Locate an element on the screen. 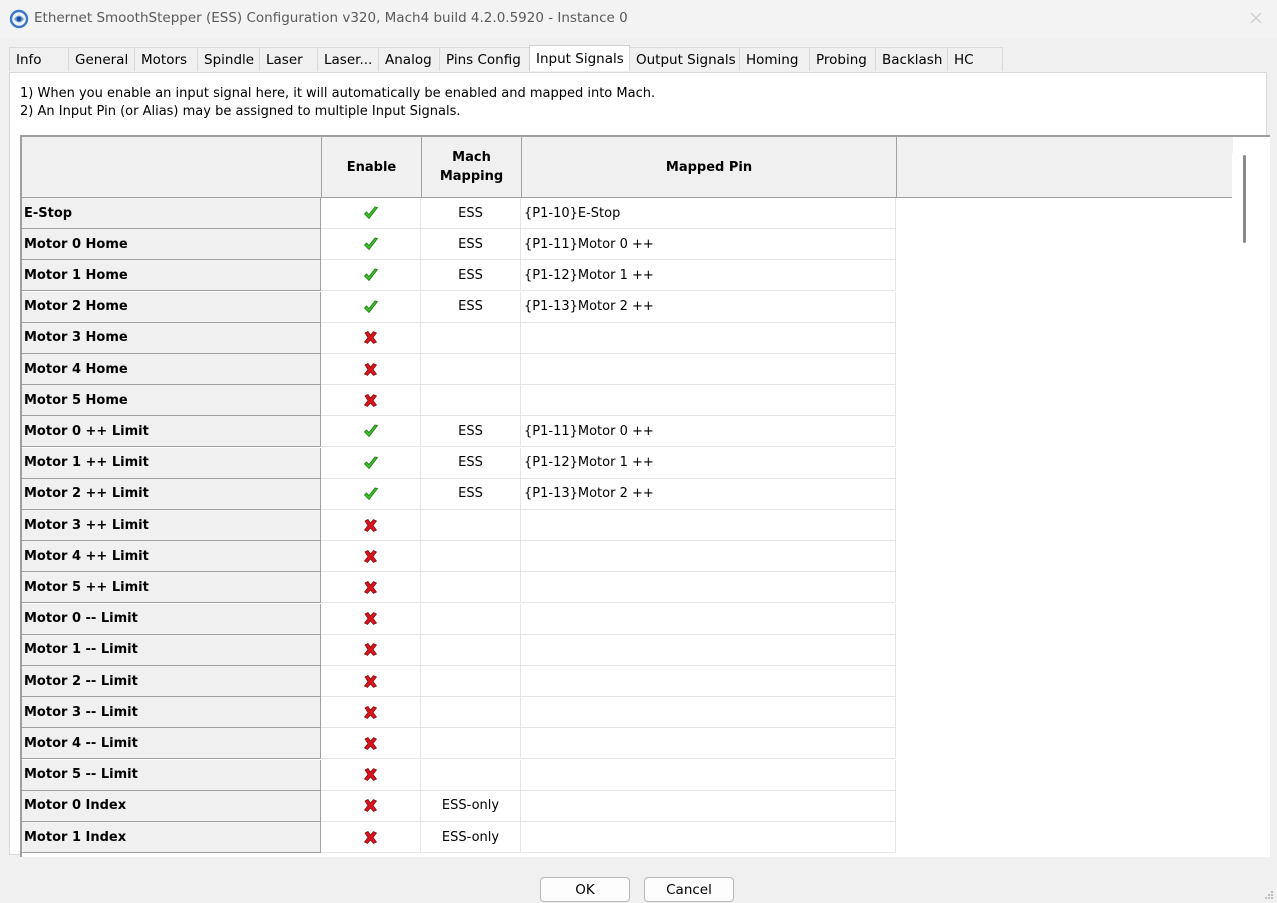 The height and width of the screenshot is (903, 1277). tab-spindle: Spindle is located at coordinates (228, 59).